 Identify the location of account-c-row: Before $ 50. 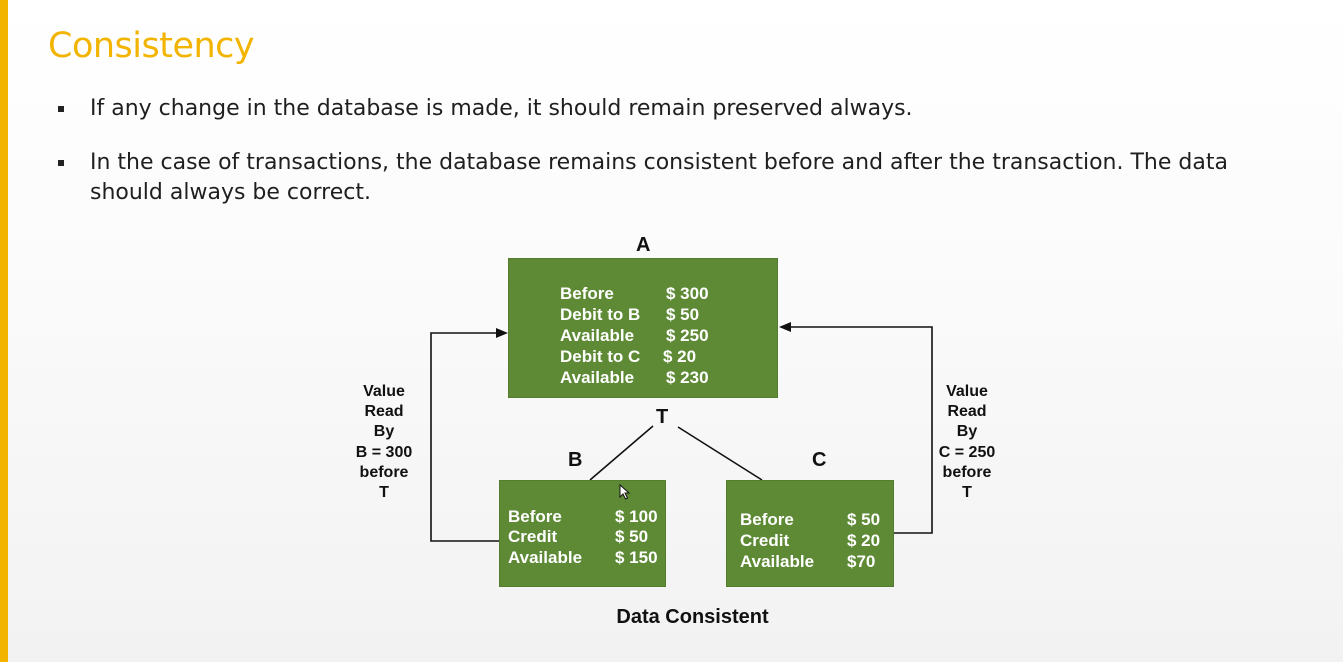
(810, 520).